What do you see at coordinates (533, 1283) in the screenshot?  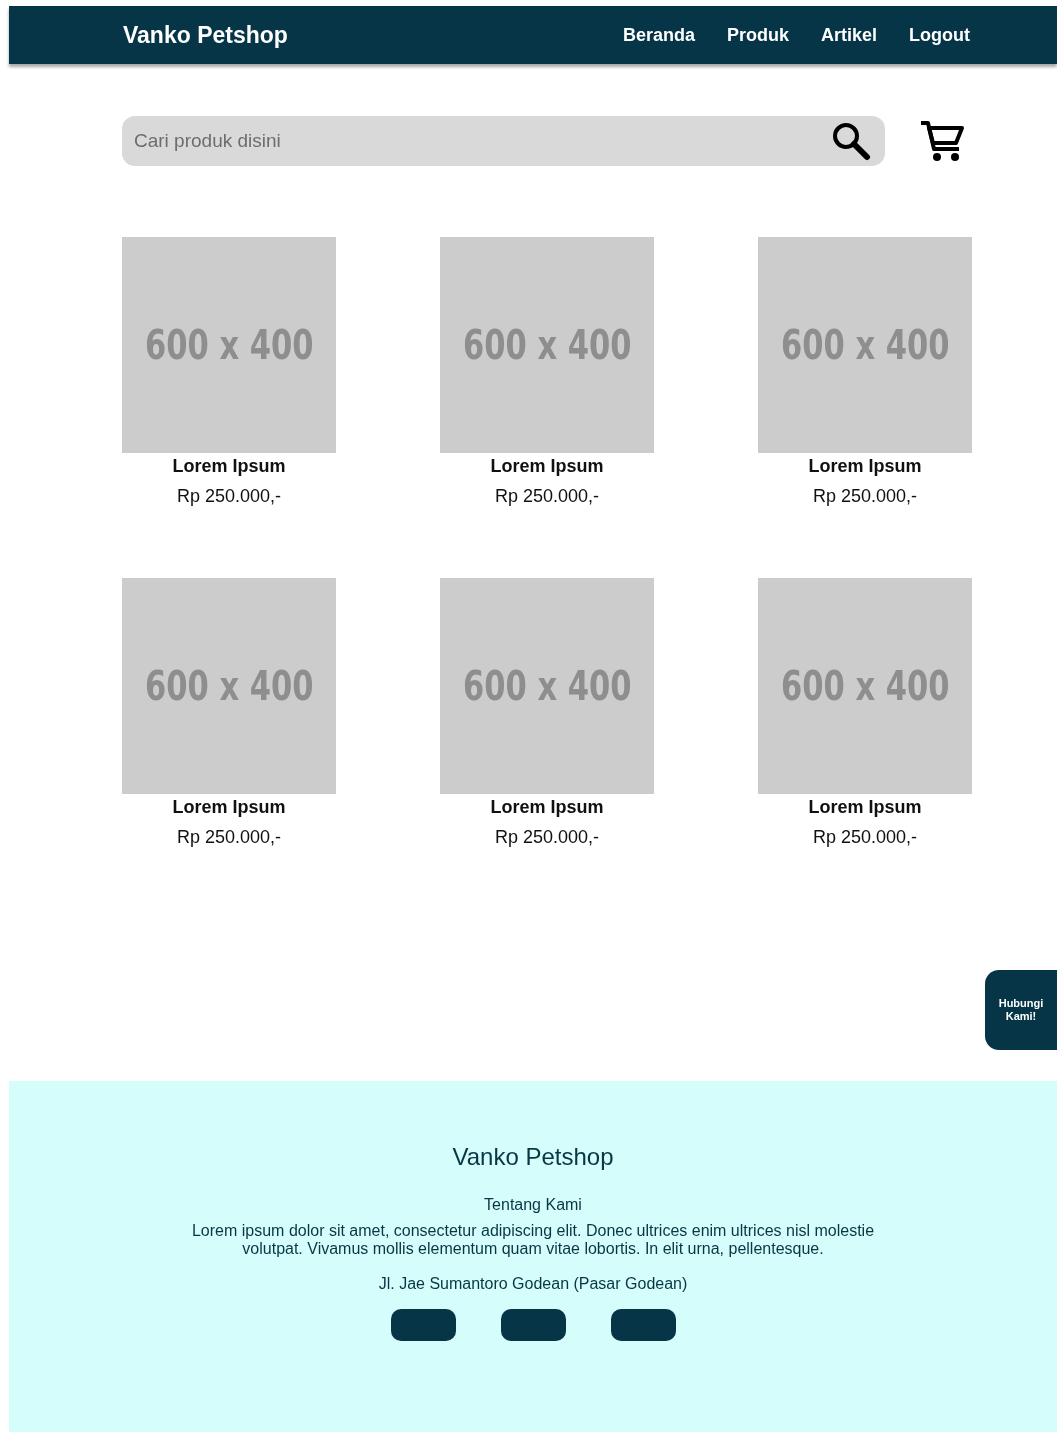 I see `address-text: Jl. Jae Sumantoro Godean (Pasar Godean)` at bounding box center [533, 1283].